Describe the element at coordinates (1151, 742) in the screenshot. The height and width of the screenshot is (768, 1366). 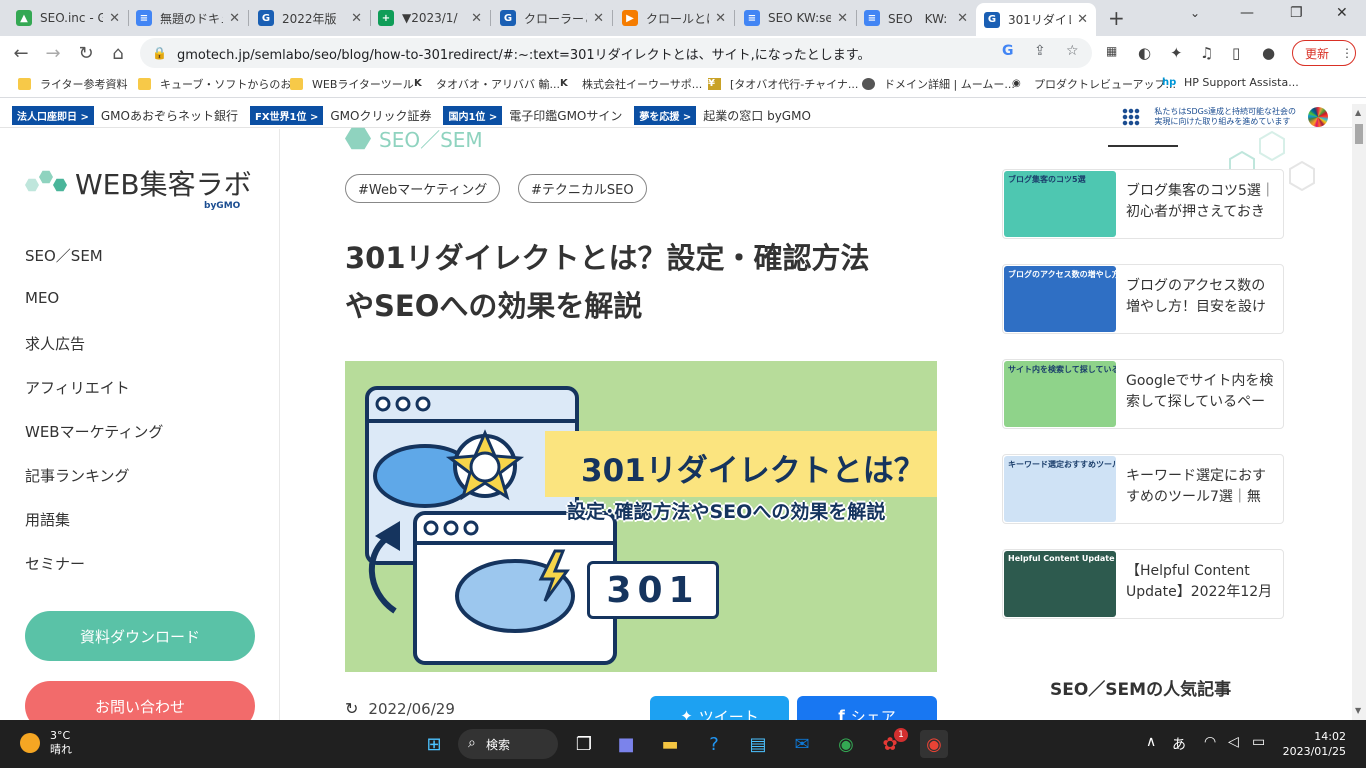
I see `tray-chevron-icon: ∧` at that location.